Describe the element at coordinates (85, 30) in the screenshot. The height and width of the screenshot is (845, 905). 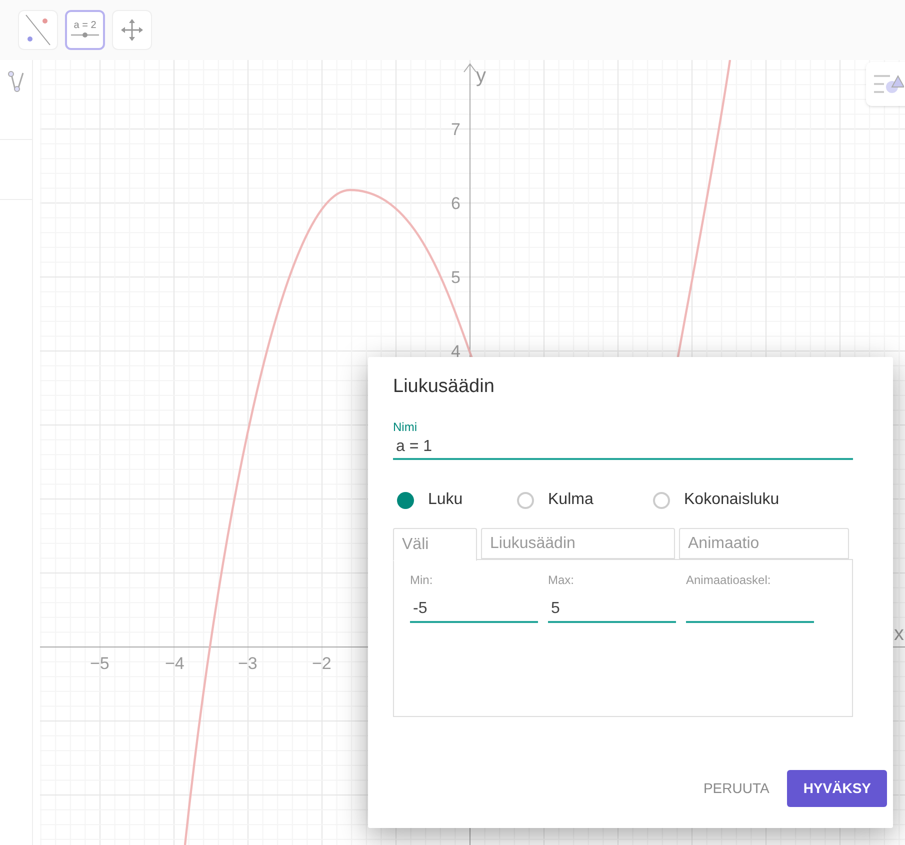
I see `tool-button: a = 2` at that location.